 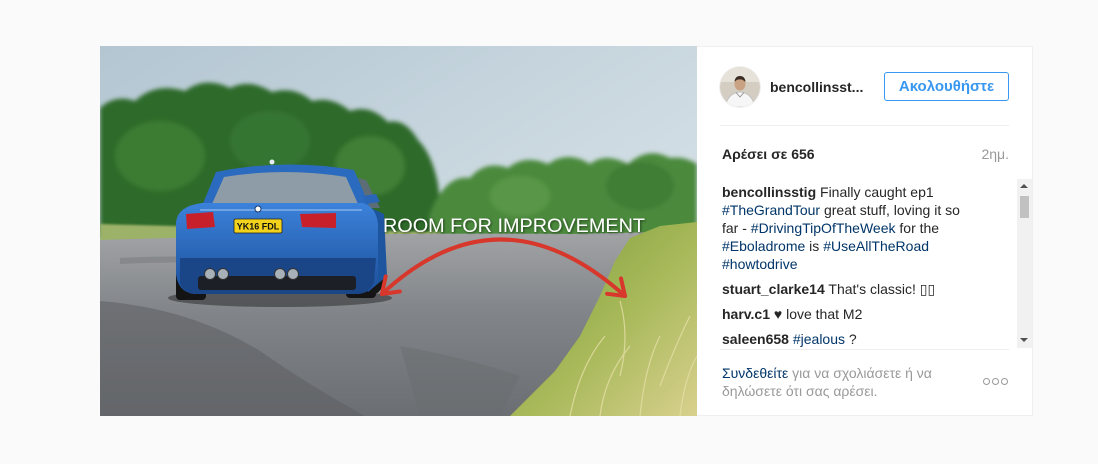 I want to click on comment-text: Finally caught ep1, so click(x=877, y=192).